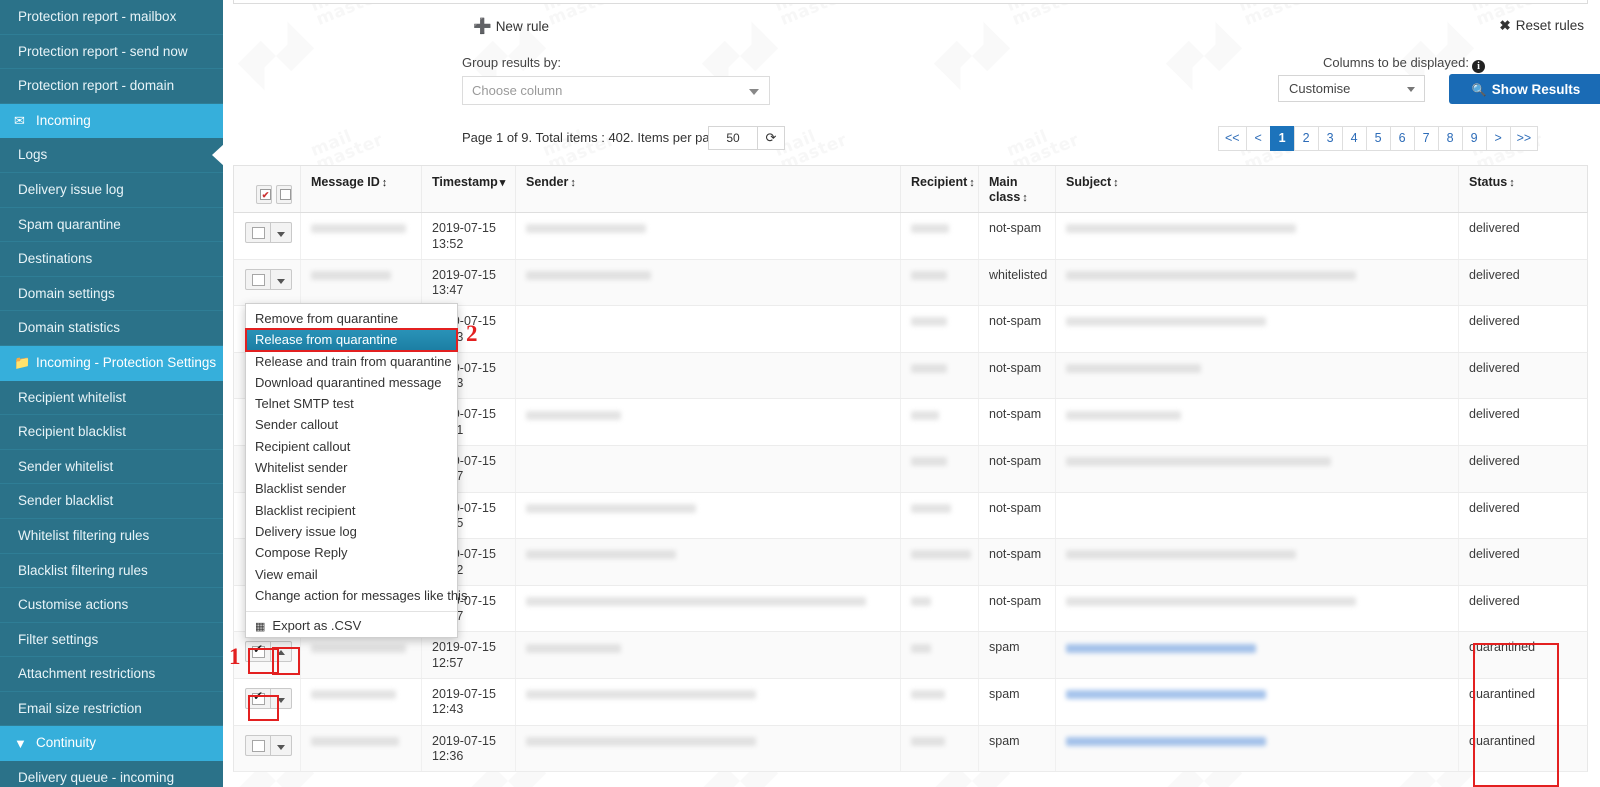 The height and width of the screenshot is (787, 1600). What do you see at coordinates (733, 138) in the screenshot?
I see `items-per-page-input: 50` at bounding box center [733, 138].